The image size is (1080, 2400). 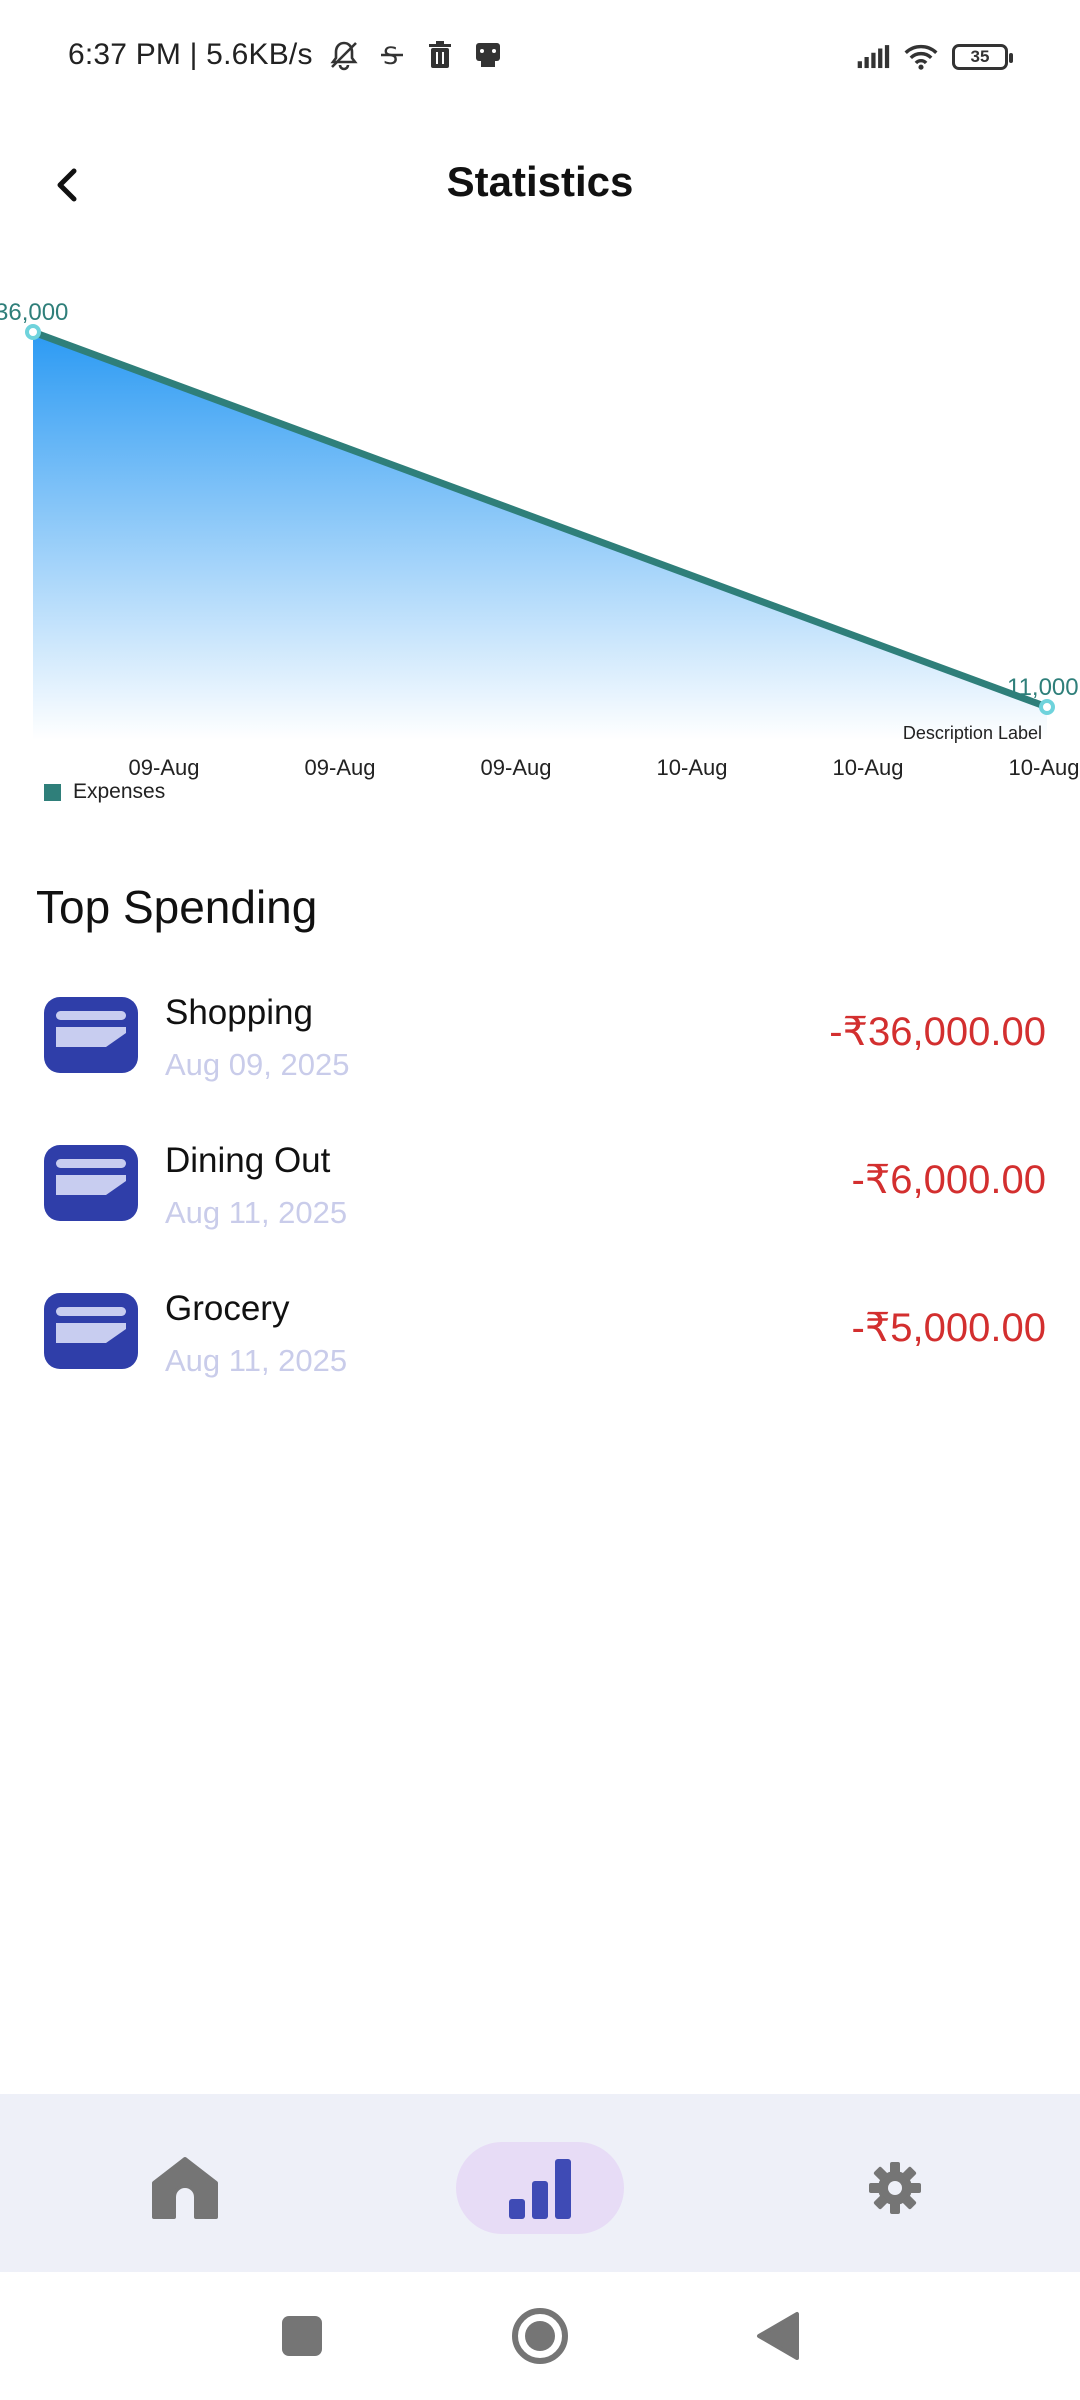 What do you see at coordinates (921, 57) in the screenshot?
I see `wifi-icon` at bounding box center [921, 57].